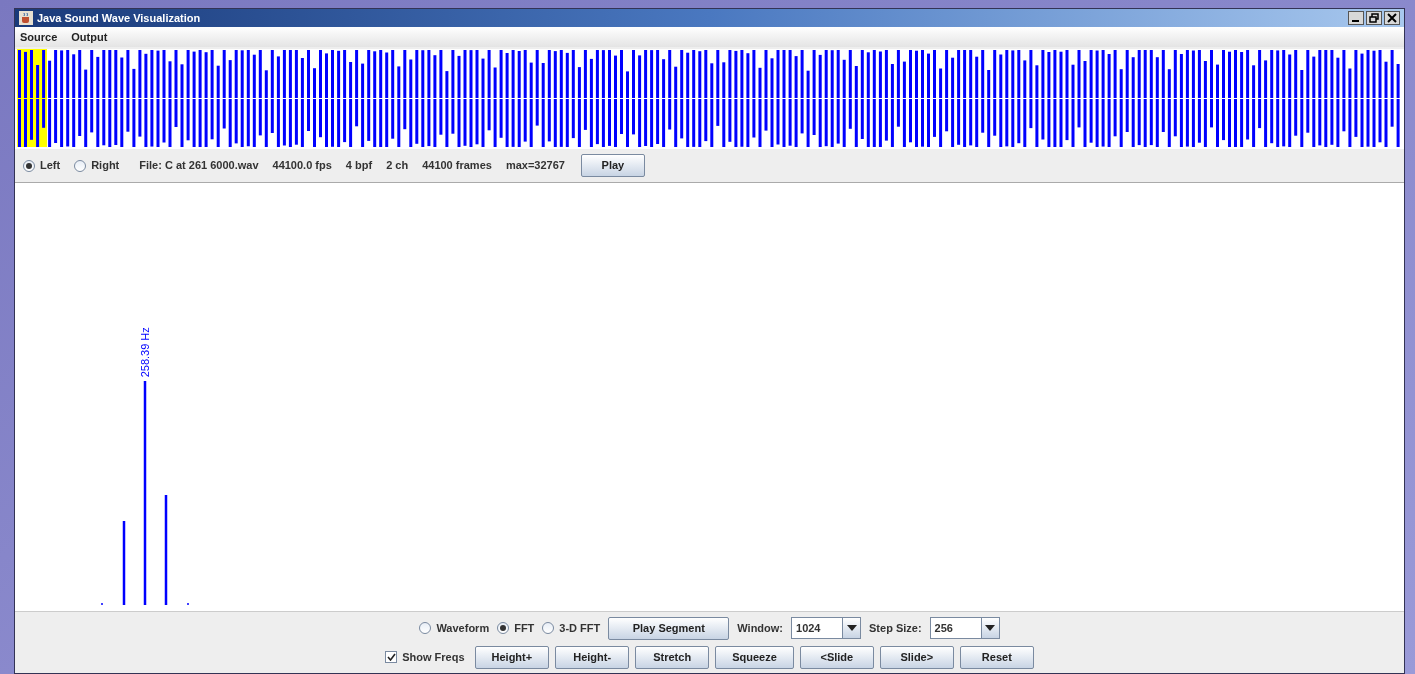  What do you see at coordinates (512, 657) in the screenshot?
I see `toolbar-button: Height+` at bounding box center [512, 657].